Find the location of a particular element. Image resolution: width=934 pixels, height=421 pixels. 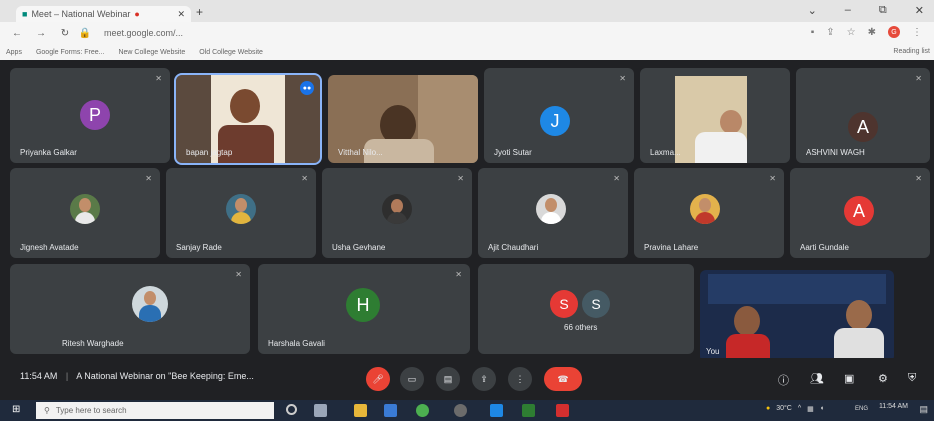

host-controls-icon: ⛨ is located at coordinates (912, 378).